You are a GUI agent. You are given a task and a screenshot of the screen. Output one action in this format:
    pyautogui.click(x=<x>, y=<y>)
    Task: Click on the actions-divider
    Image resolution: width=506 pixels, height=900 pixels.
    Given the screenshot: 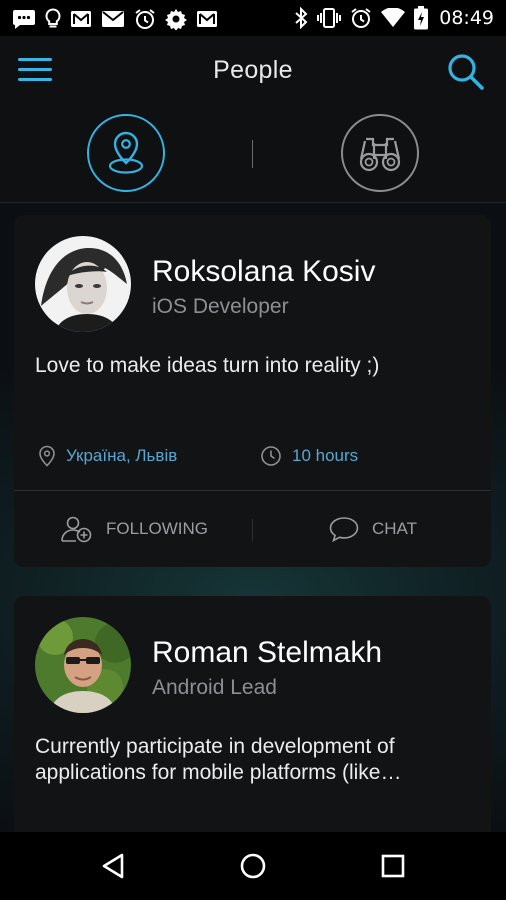 What is the action you would take?
    pyautogui.click(x=252, y=530)
    